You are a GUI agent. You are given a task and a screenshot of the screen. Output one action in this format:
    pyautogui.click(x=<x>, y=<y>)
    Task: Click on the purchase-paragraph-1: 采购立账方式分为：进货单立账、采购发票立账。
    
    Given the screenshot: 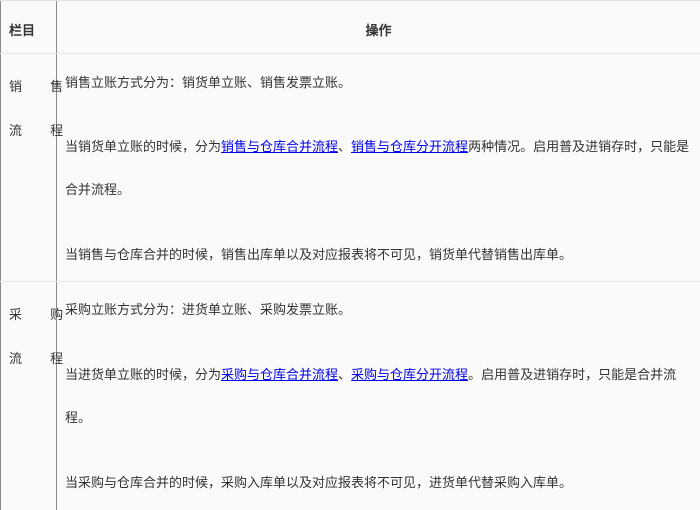 What is the action you would take?
    pyautogui.click(x=208, y=310)
    